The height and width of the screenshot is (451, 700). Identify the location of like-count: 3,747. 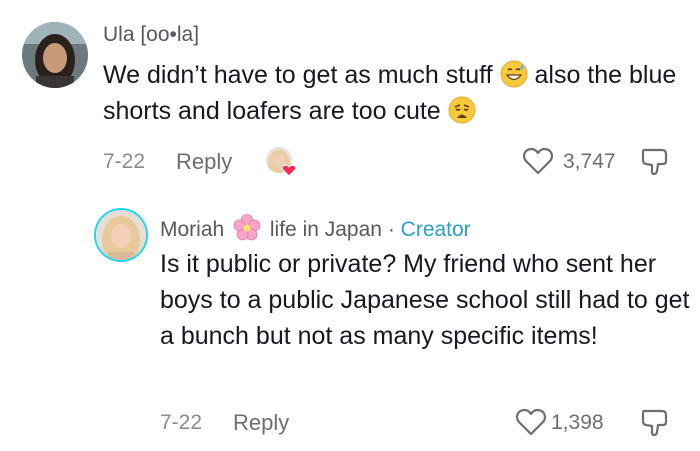
(589, 161).